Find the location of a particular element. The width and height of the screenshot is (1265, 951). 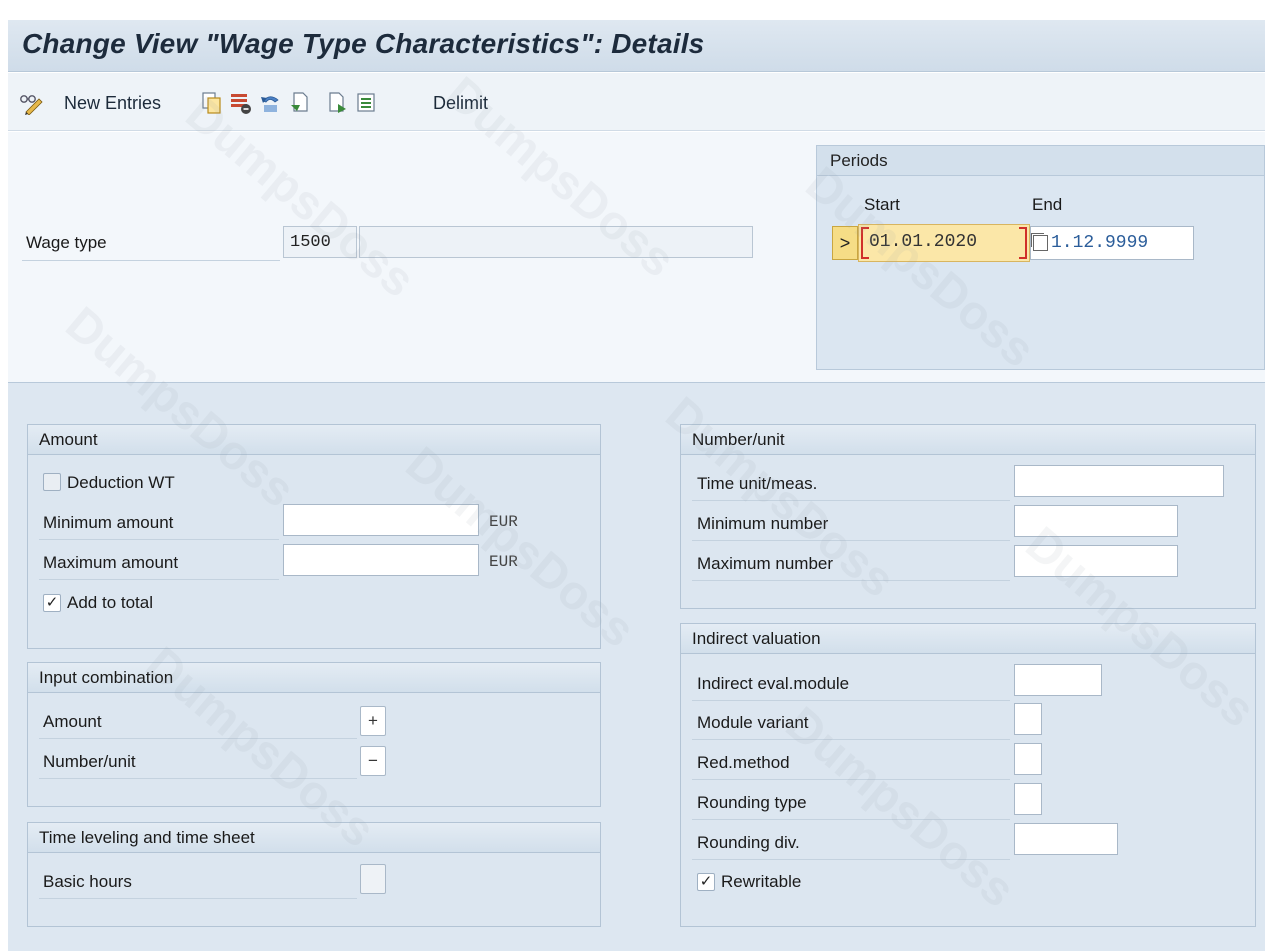

rounding-type-label: Rounding type is located at coordinates (752, 802).